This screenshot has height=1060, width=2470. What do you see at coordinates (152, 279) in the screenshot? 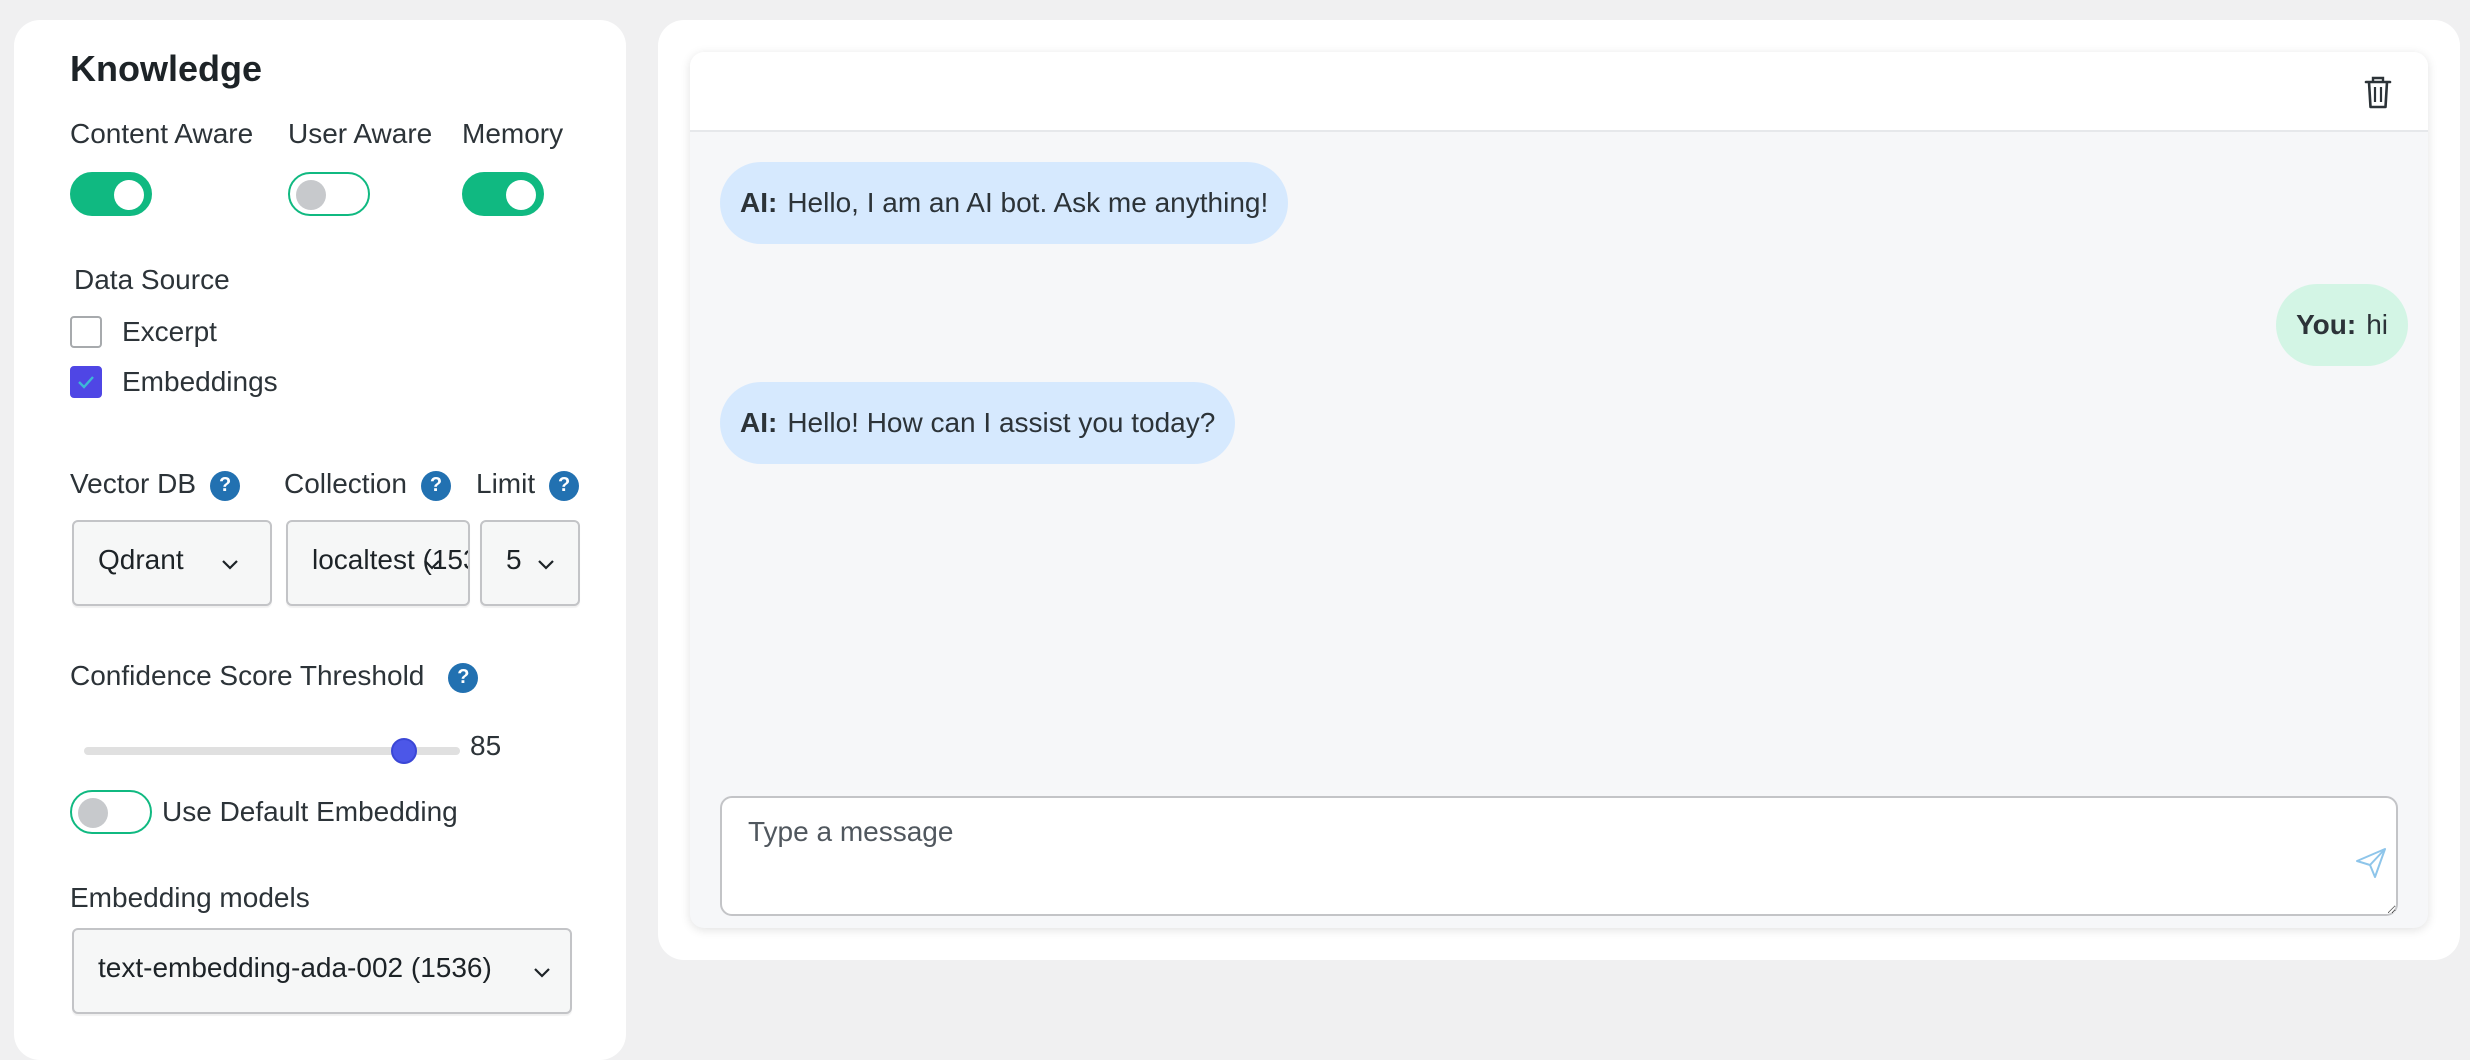
I see `data-source-label: Data Source` at bounding box center [152, 279].